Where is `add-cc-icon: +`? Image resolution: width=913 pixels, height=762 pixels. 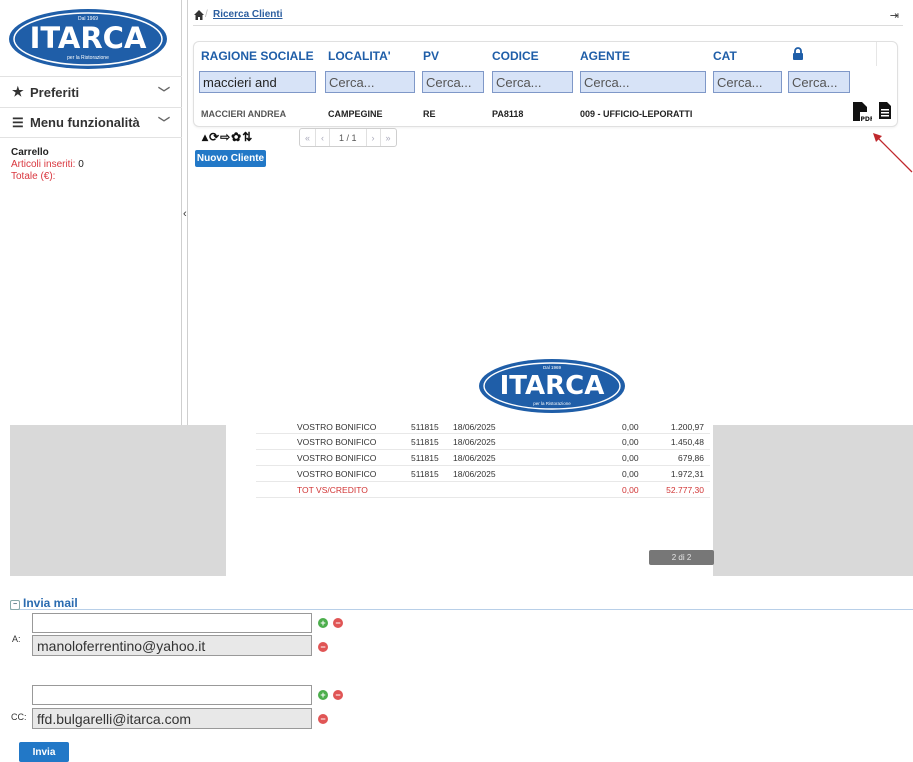
add-cc-icon: + is located at coordinates (323, 695).